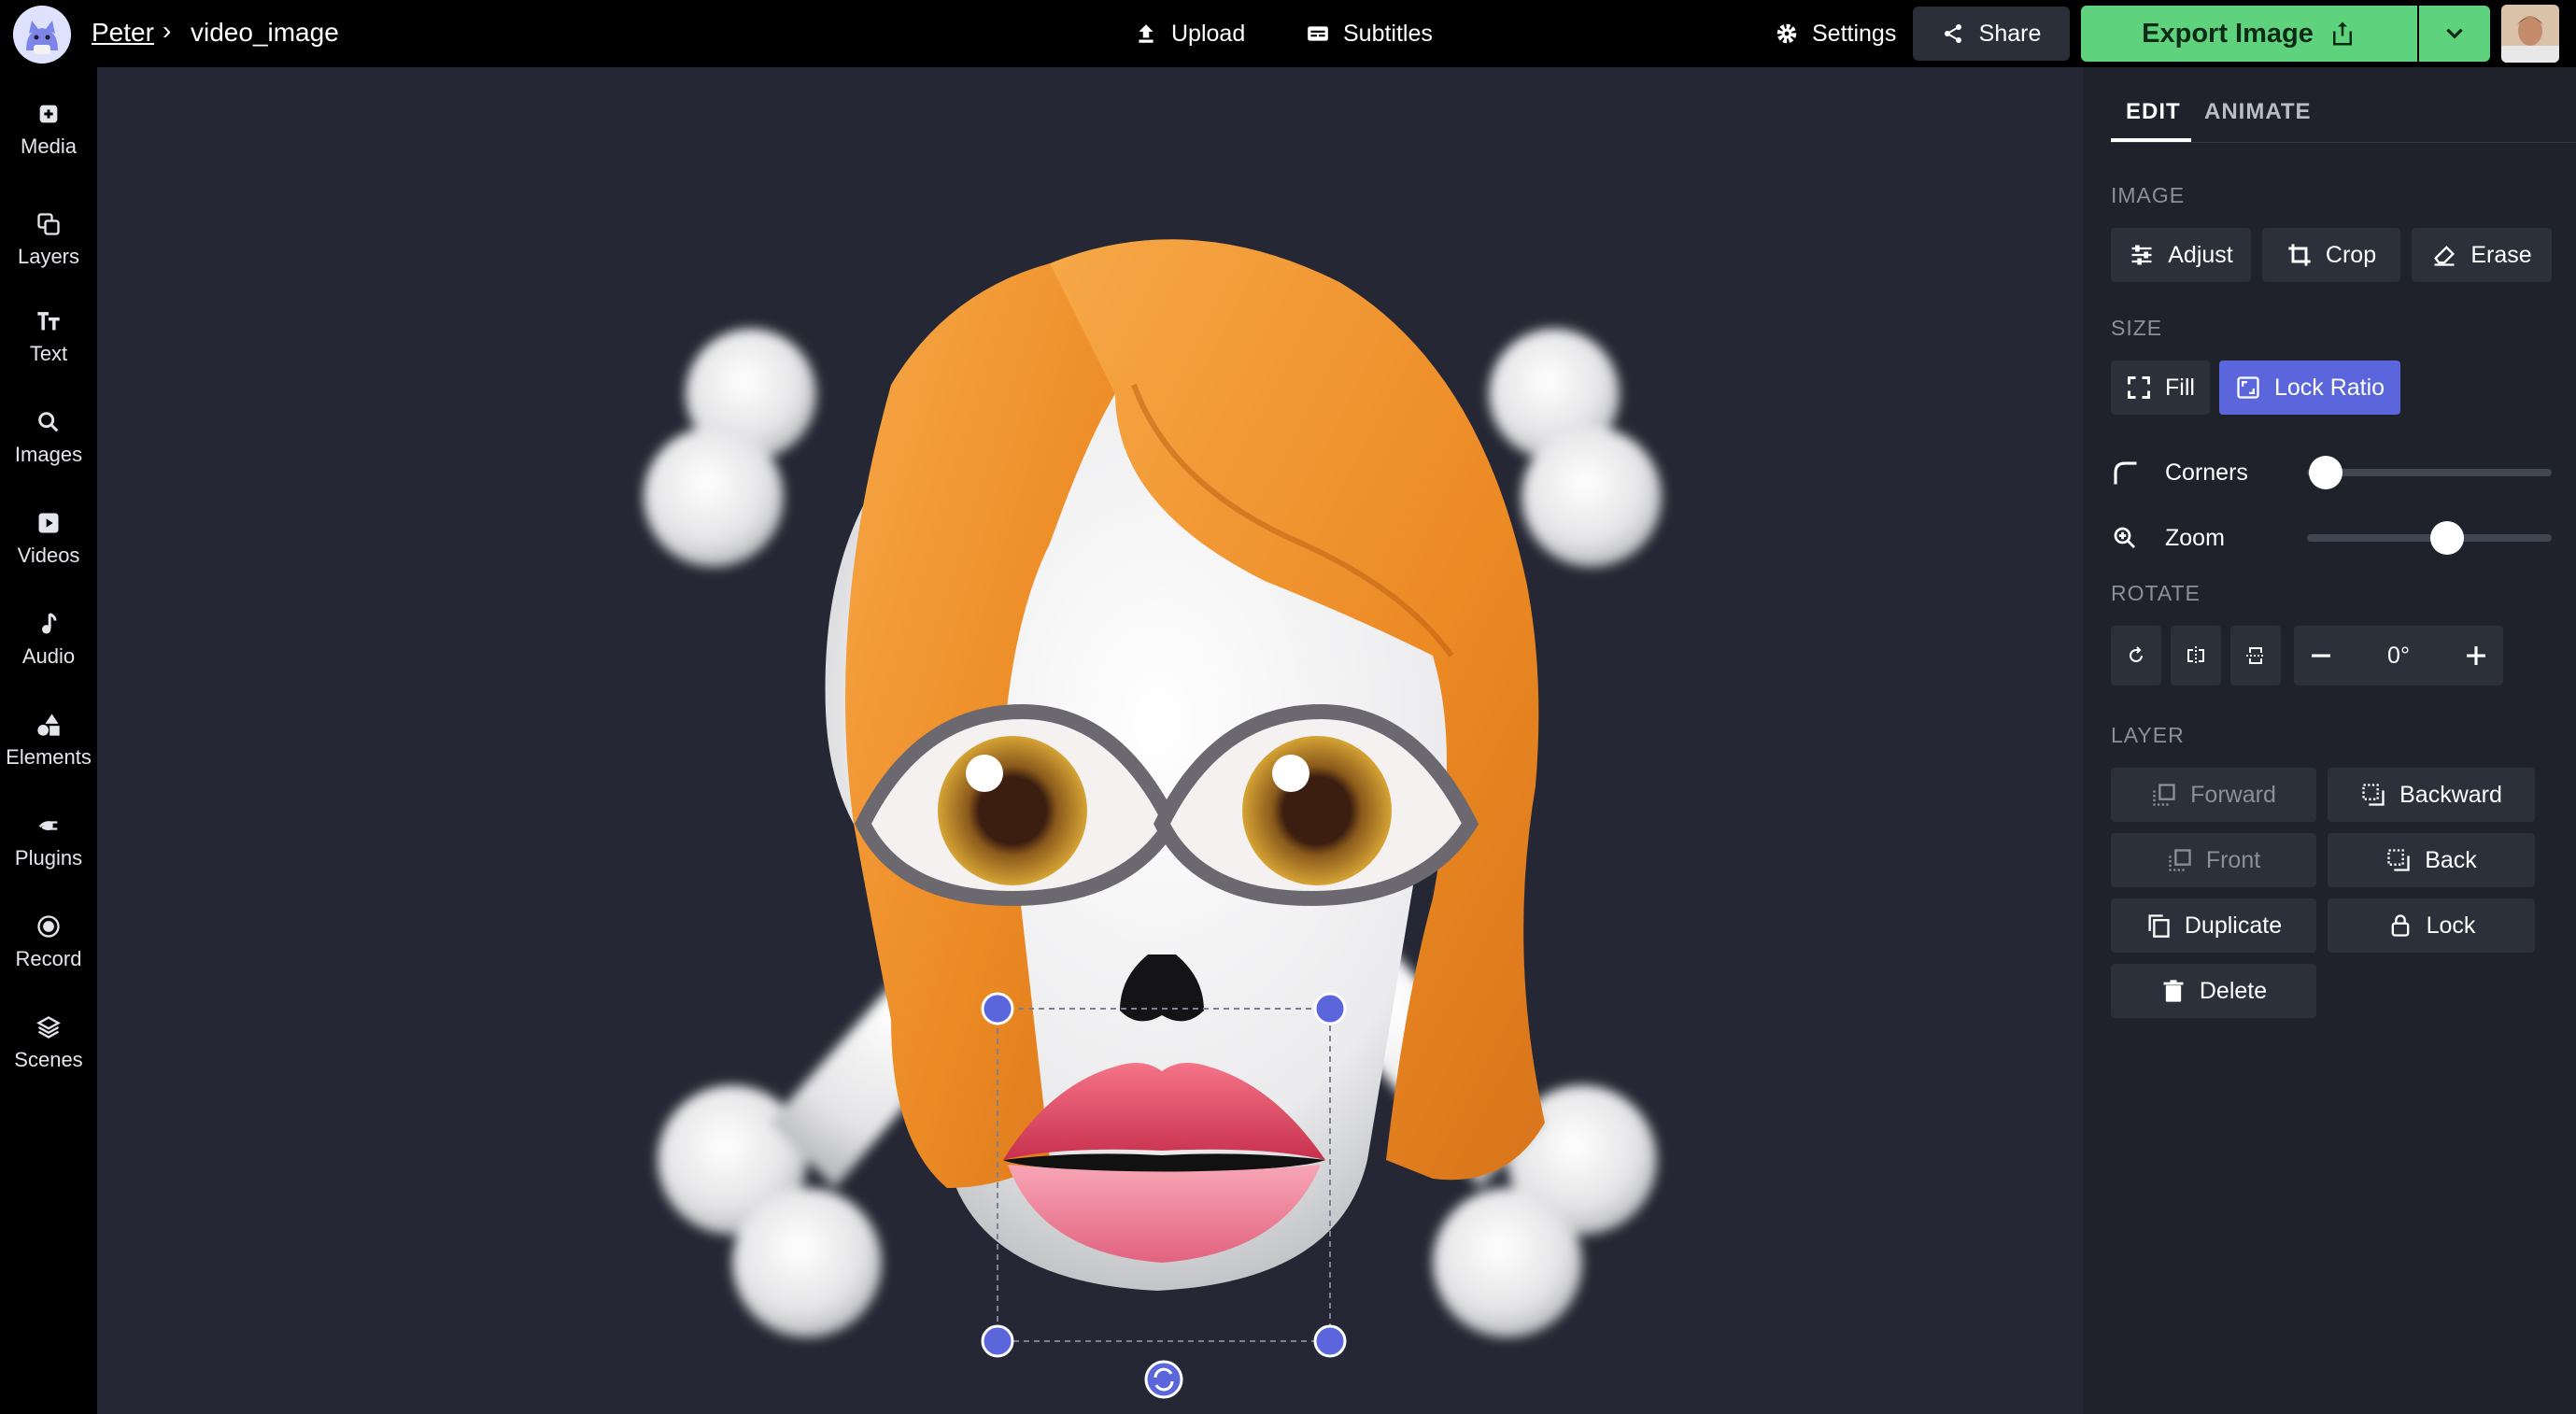 Image resolution: width=2576 pixels, height=1414 pixels. I want to click on upload-label: Upload, so click(1208, 33).